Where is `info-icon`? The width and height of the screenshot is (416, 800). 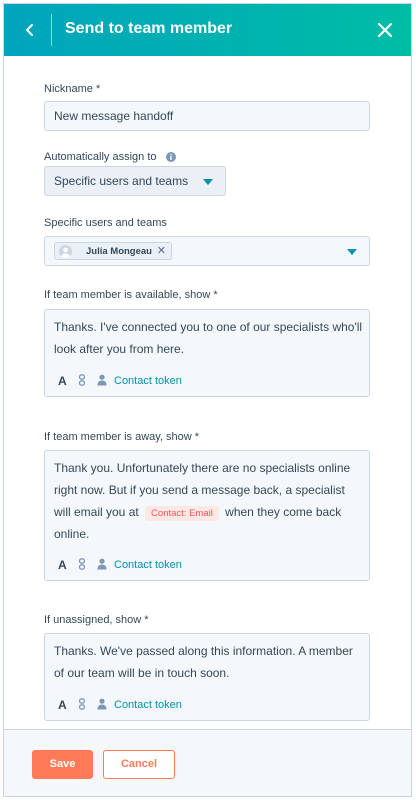
info-icon is located at coordinates (170, 157).